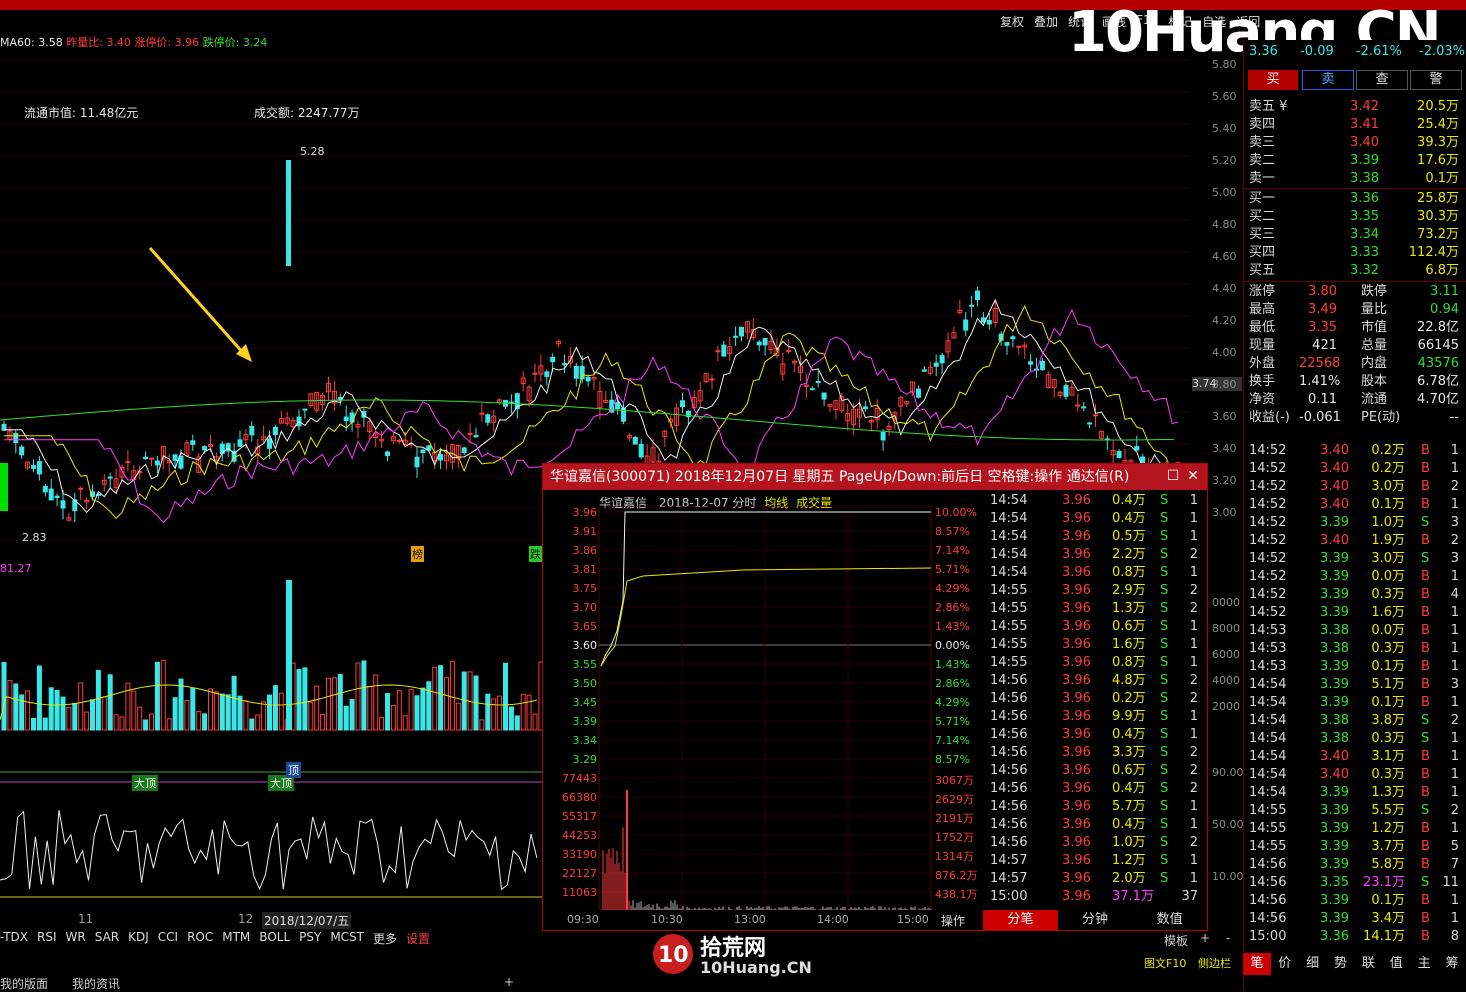  I want to click on tick-cell: 3.4万, so click(1388, 918).